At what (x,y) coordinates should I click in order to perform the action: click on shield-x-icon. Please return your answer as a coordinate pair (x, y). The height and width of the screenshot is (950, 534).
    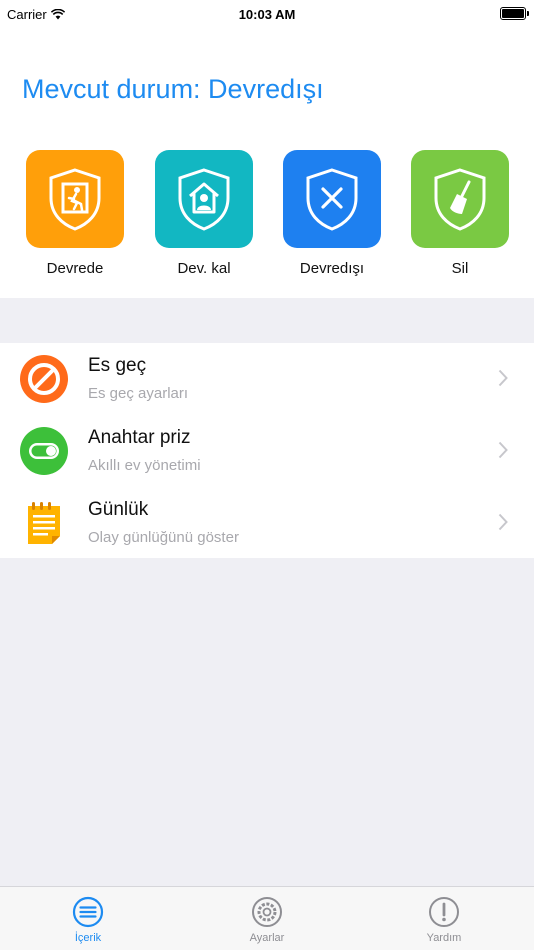
    Looking at the image, I should click on (332, 199).